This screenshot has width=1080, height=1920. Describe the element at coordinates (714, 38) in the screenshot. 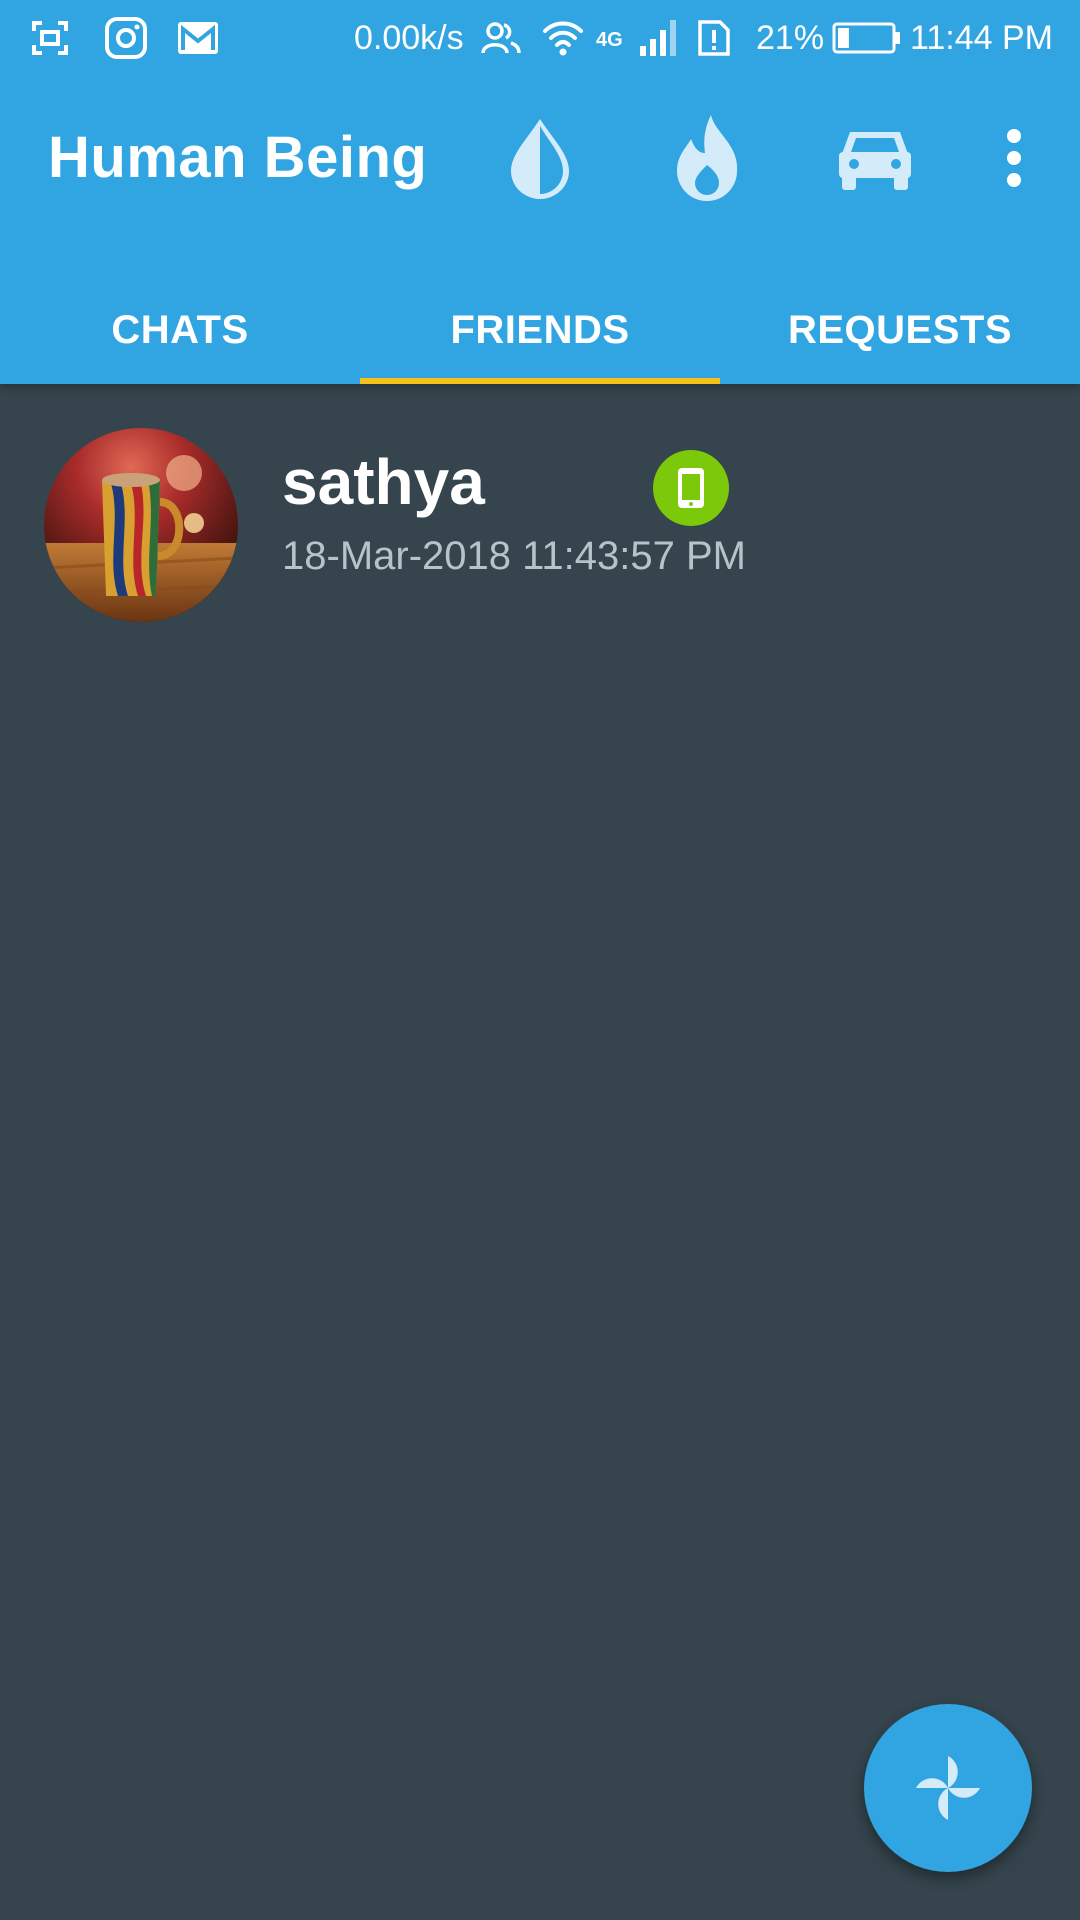

I see `sim-alert-icon` at that location.